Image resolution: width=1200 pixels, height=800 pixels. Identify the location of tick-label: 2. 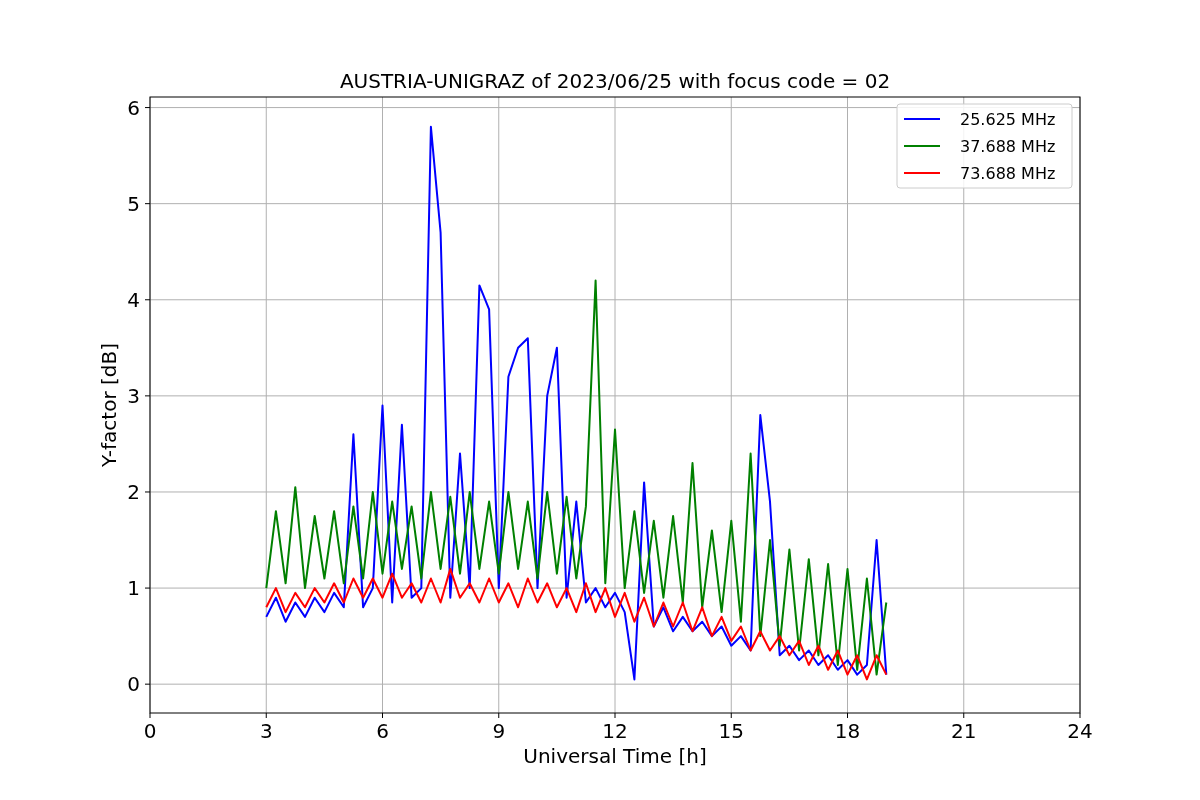
(133, 491).